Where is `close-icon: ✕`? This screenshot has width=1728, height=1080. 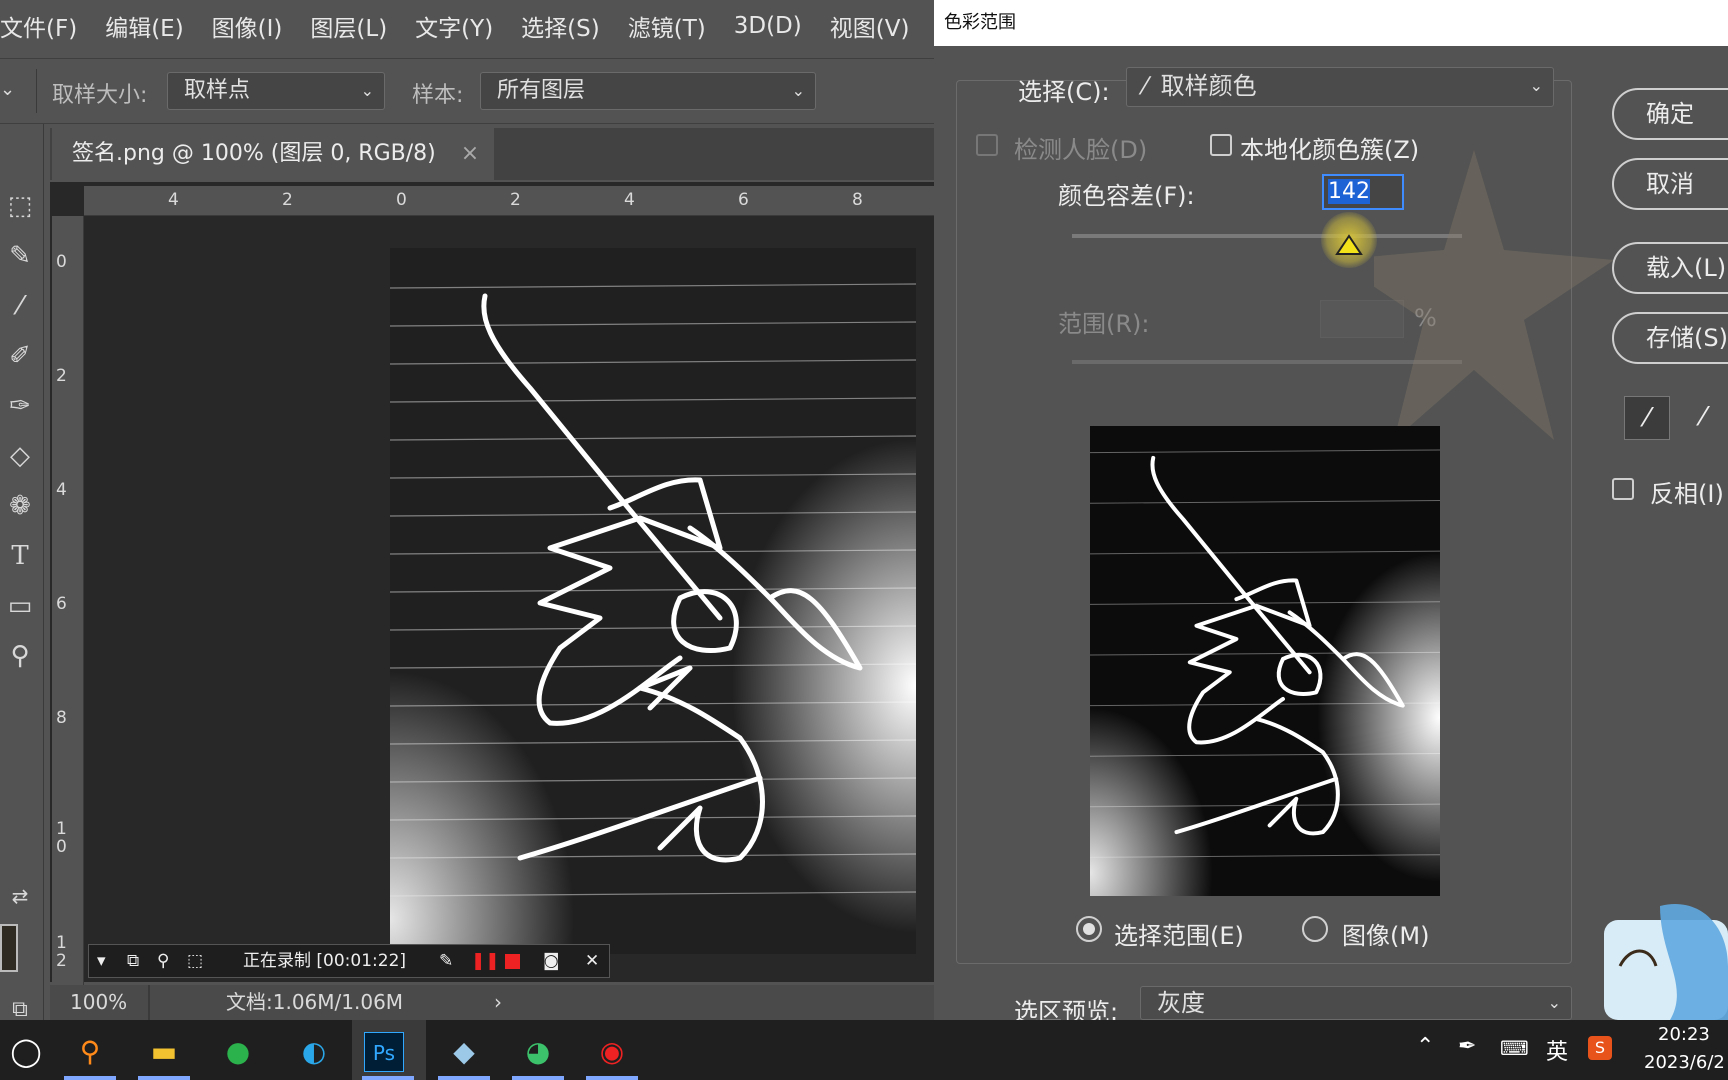
close-icon: ✕ is located at coordinates (592, 961).